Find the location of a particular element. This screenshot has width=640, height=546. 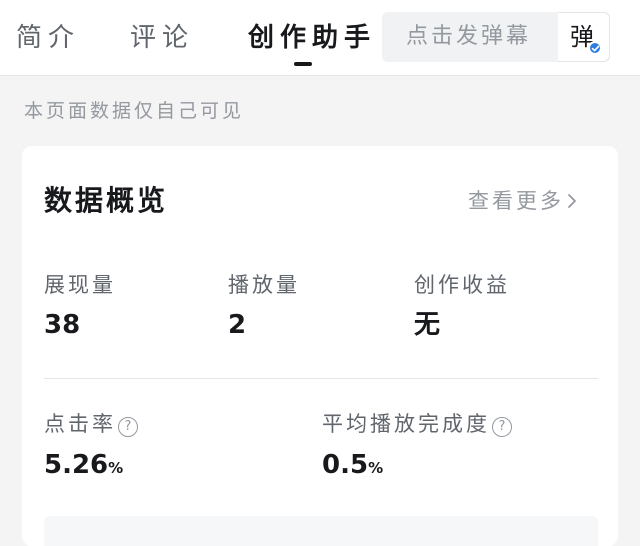

stat-value-completion: 0.5% is located at coordinates (352, 466).